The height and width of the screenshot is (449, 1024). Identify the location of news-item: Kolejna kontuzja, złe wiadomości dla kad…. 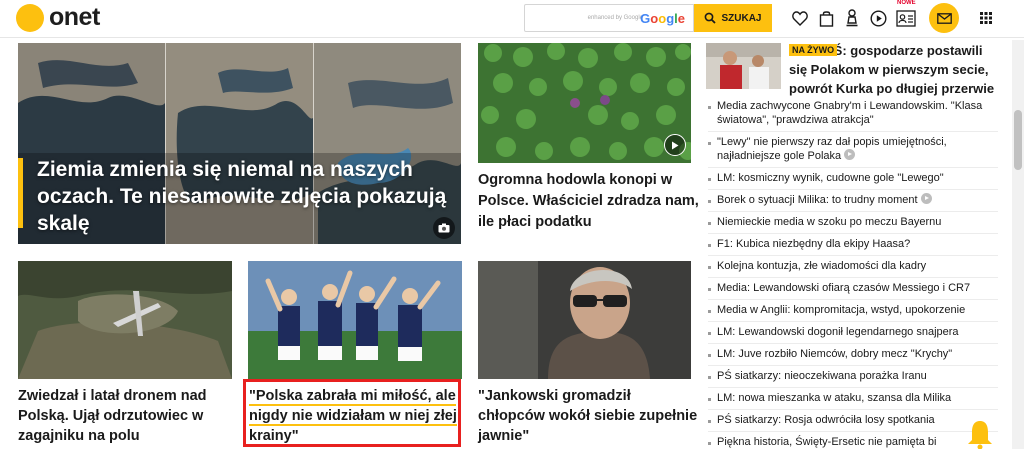
(853, 267).